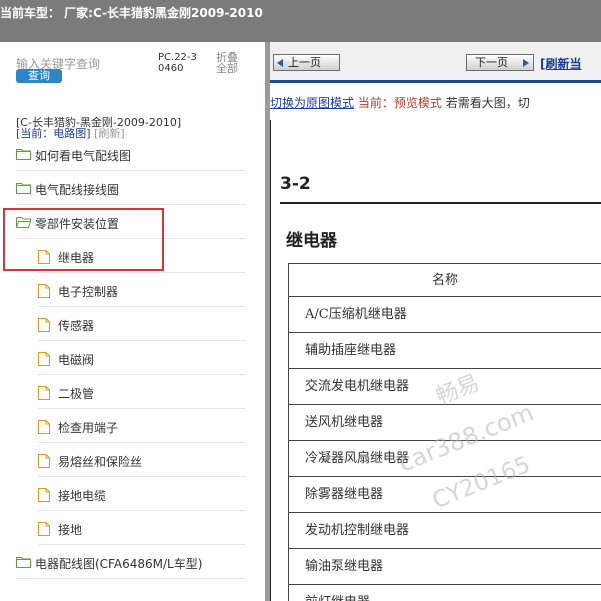 This screenshot has width=601, height=601. I want to click on view-mode-bar: 切换为原图模式 当前：预览模式 若需看大图，切, so click(435, 103).